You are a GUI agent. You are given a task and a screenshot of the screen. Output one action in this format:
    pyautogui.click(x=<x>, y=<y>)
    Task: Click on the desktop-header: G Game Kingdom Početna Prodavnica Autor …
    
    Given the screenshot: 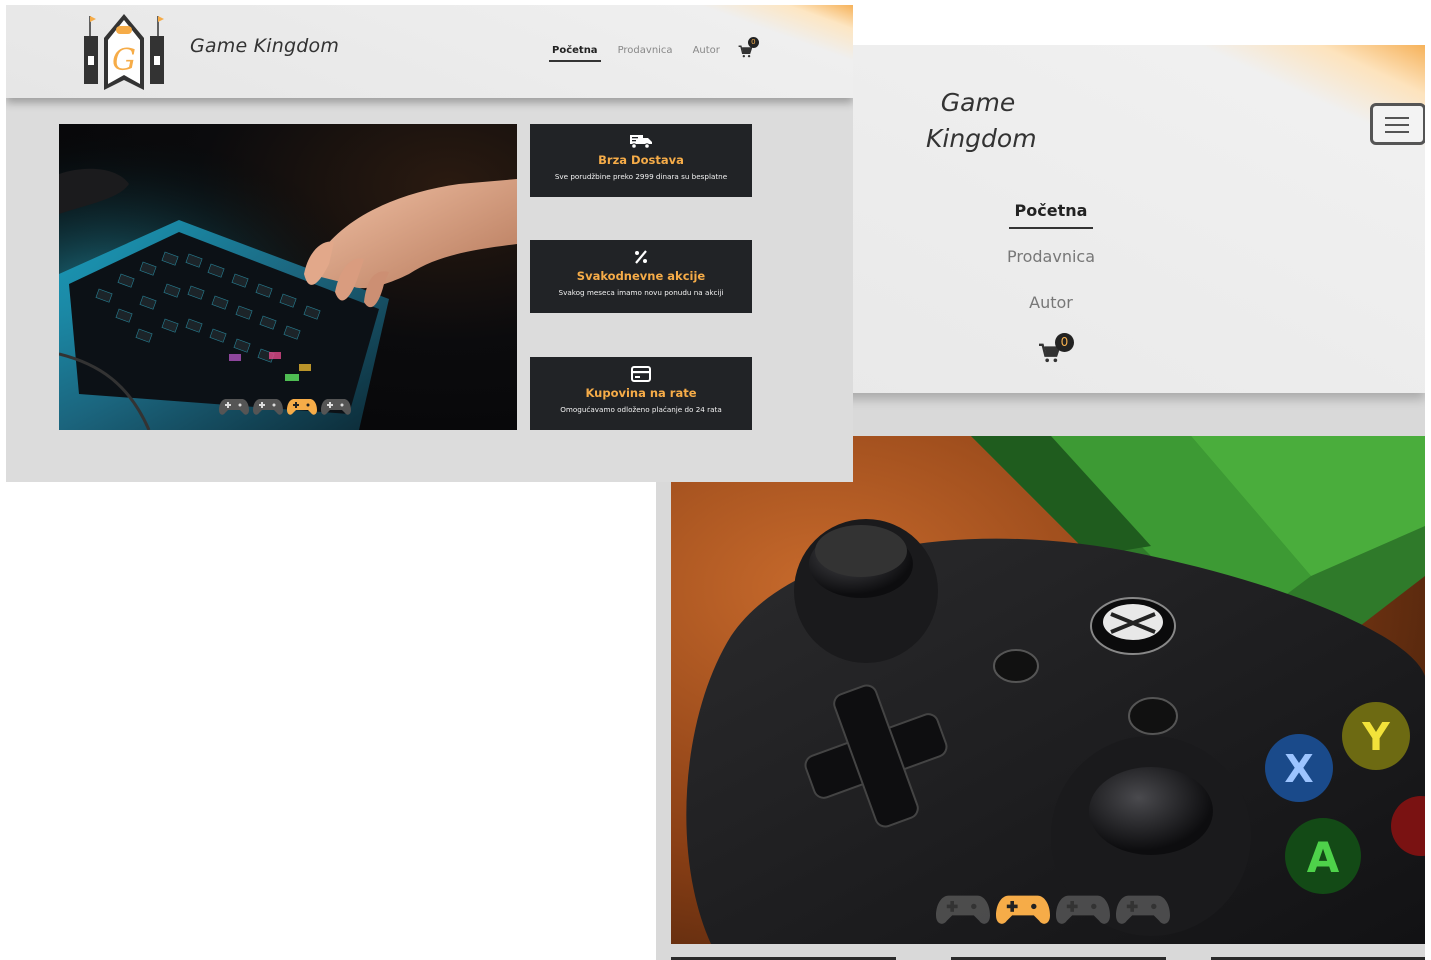 What is the action you would take?
    pyautogui.click(x=429, y=51)
    